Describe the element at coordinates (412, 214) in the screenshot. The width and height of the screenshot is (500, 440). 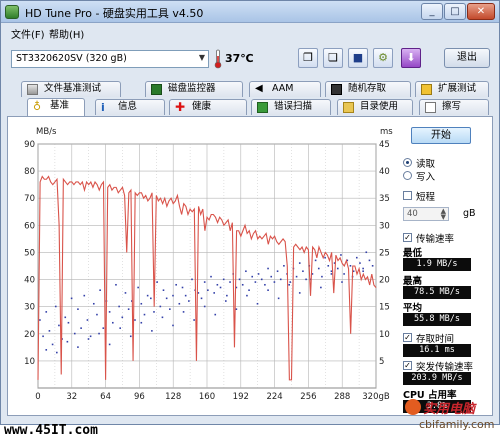
I see `short-stroke-value: 40` at that location.